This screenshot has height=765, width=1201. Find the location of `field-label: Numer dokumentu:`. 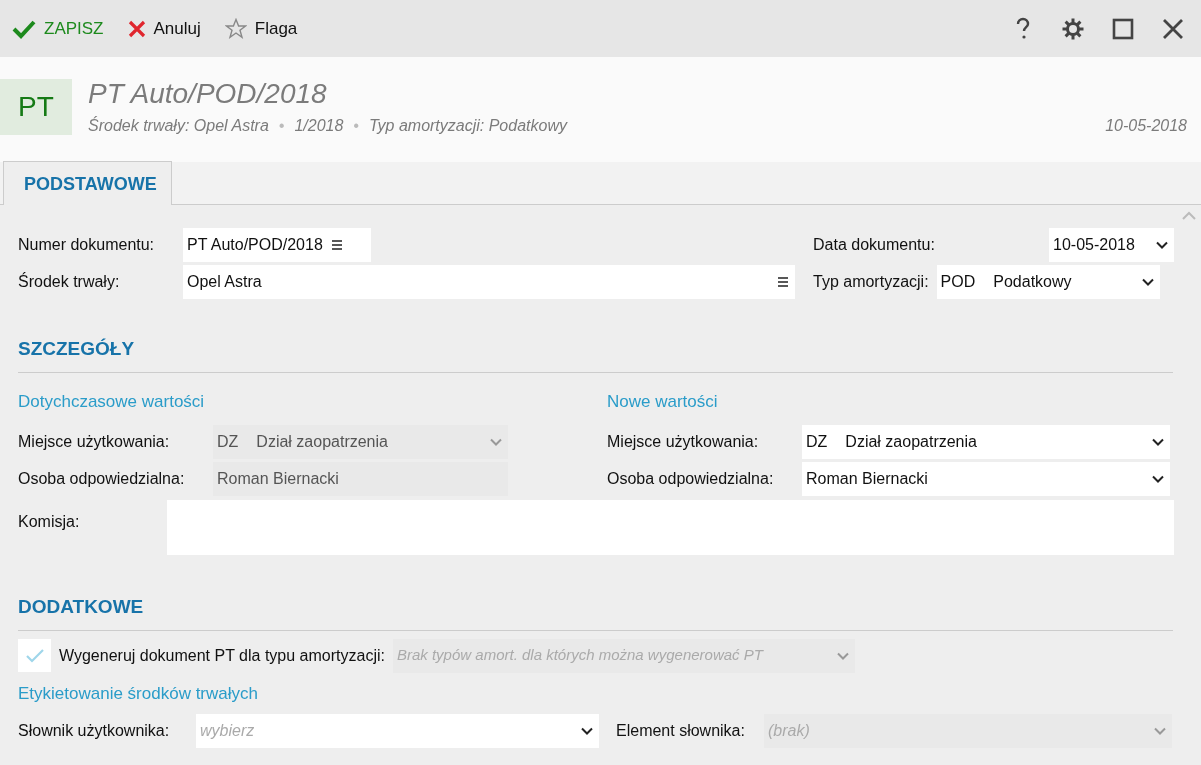

field-label: Numer dokumentu: is located at coordinates (87, 245).